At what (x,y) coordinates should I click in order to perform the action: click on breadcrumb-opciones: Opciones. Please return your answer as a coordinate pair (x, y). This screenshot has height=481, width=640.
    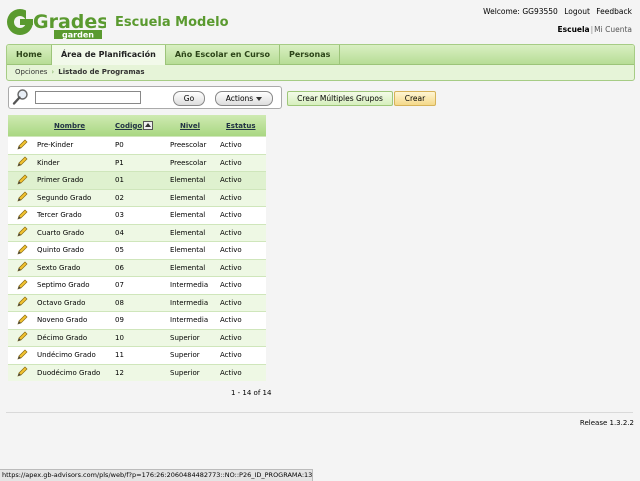
    Looking at the image, I should click on (31, 72).